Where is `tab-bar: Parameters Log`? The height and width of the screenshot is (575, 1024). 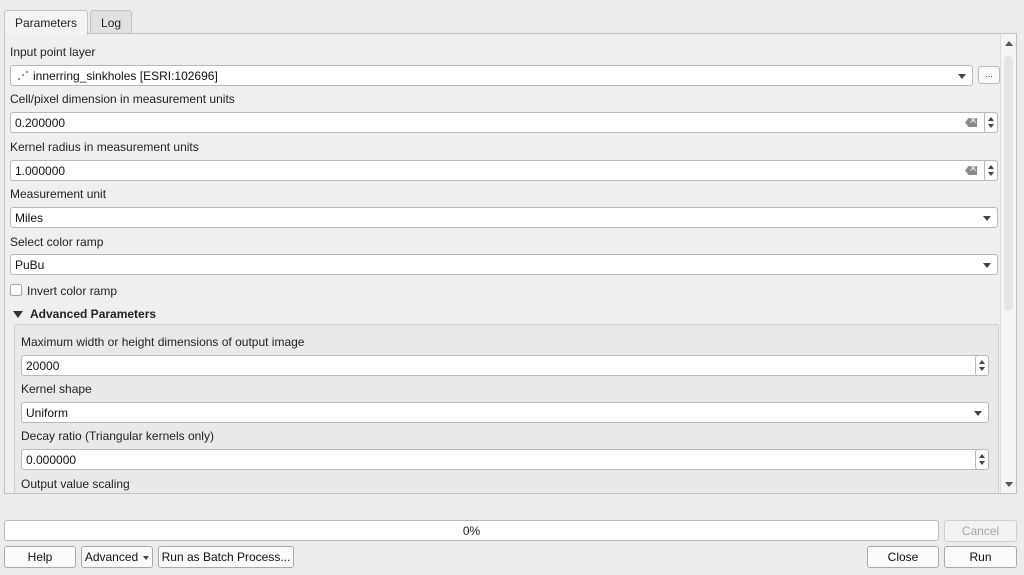 tab-bar: Parameters Log is located at coordinates (69, 22).